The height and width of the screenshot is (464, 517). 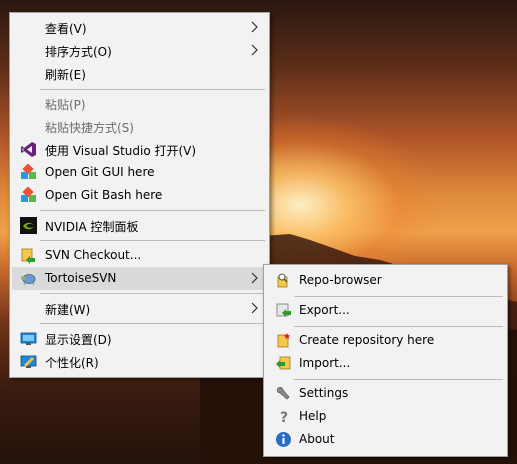 What do you see at coordinates (81, 278) in the screenshot?
I see `menu-item-tortoisesvn-label: TortoiseSVN` at bounding box center [81, 278].